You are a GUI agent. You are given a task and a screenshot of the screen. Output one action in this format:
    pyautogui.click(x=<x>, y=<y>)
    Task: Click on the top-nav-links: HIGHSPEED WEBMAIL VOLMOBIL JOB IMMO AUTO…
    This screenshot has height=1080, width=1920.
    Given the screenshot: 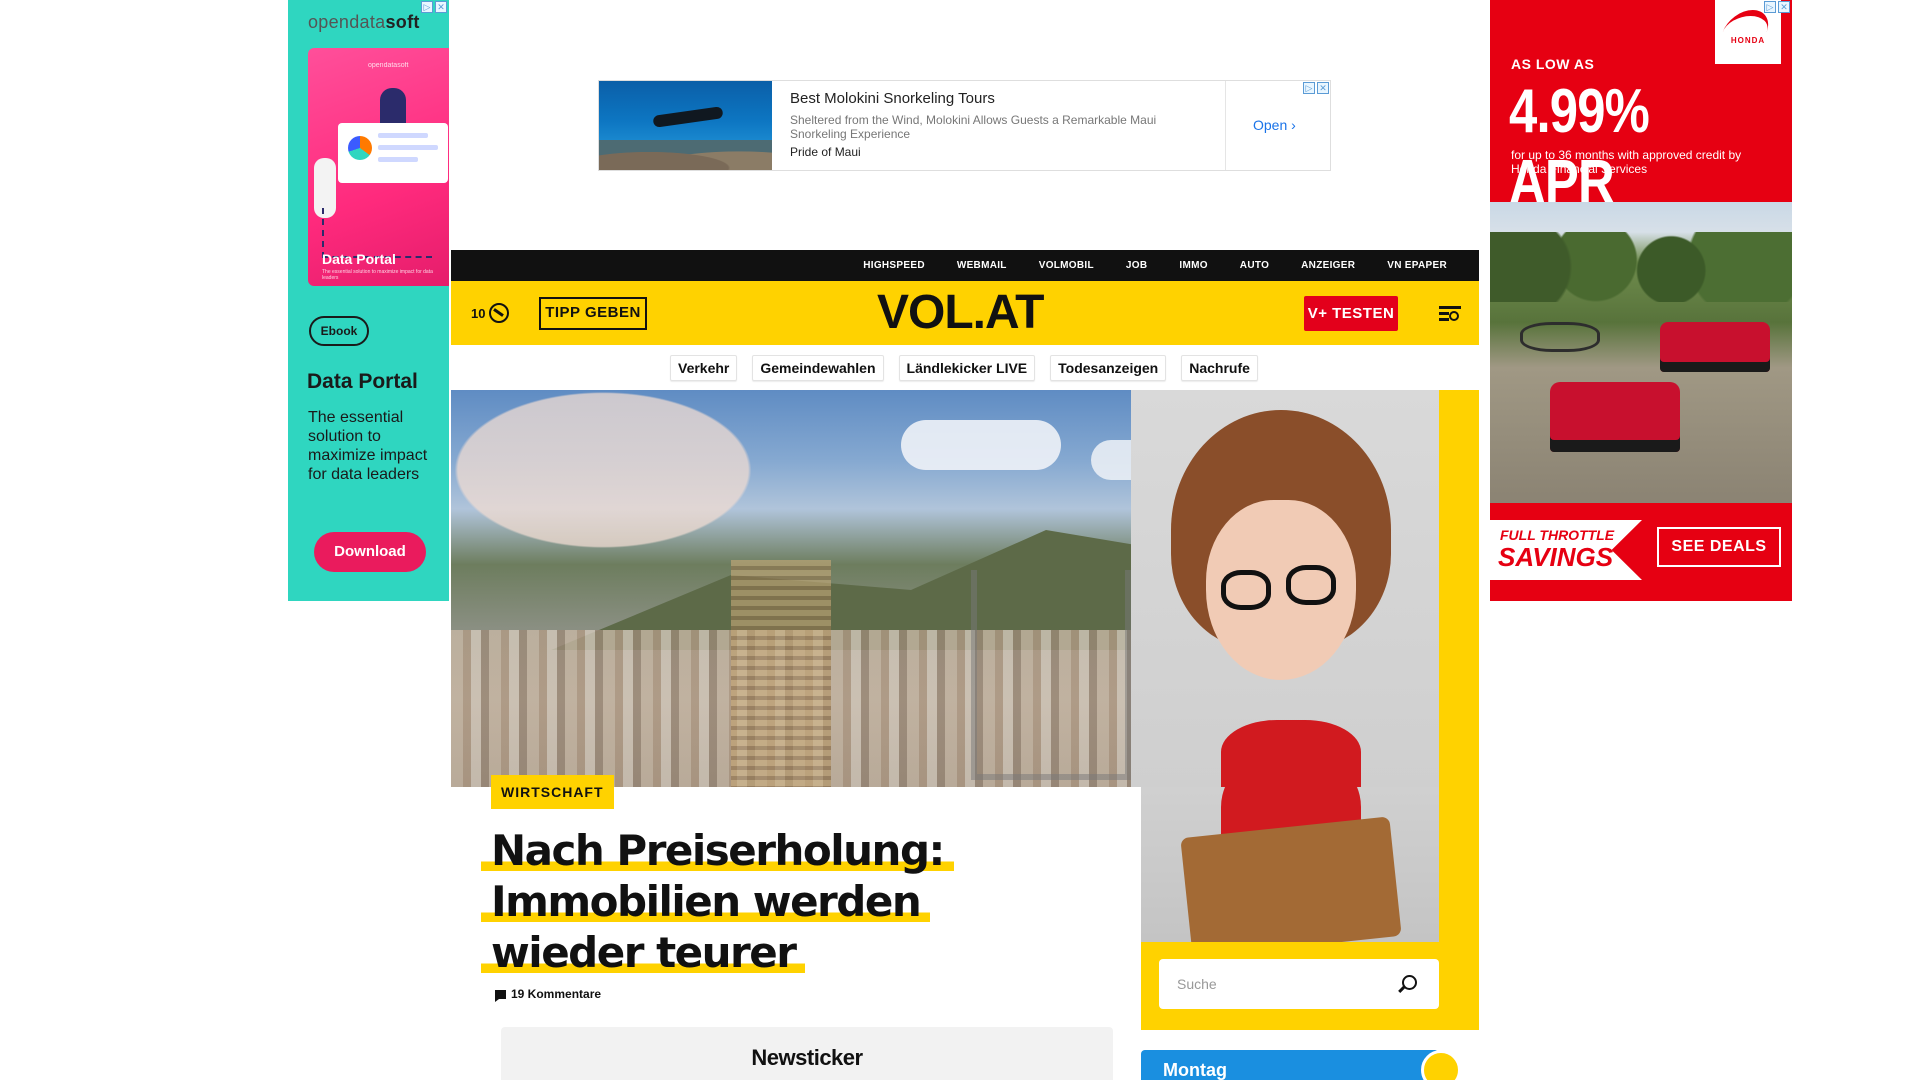 What is the action you would take?
    pyautogui.click(x=1155, y=265)
    